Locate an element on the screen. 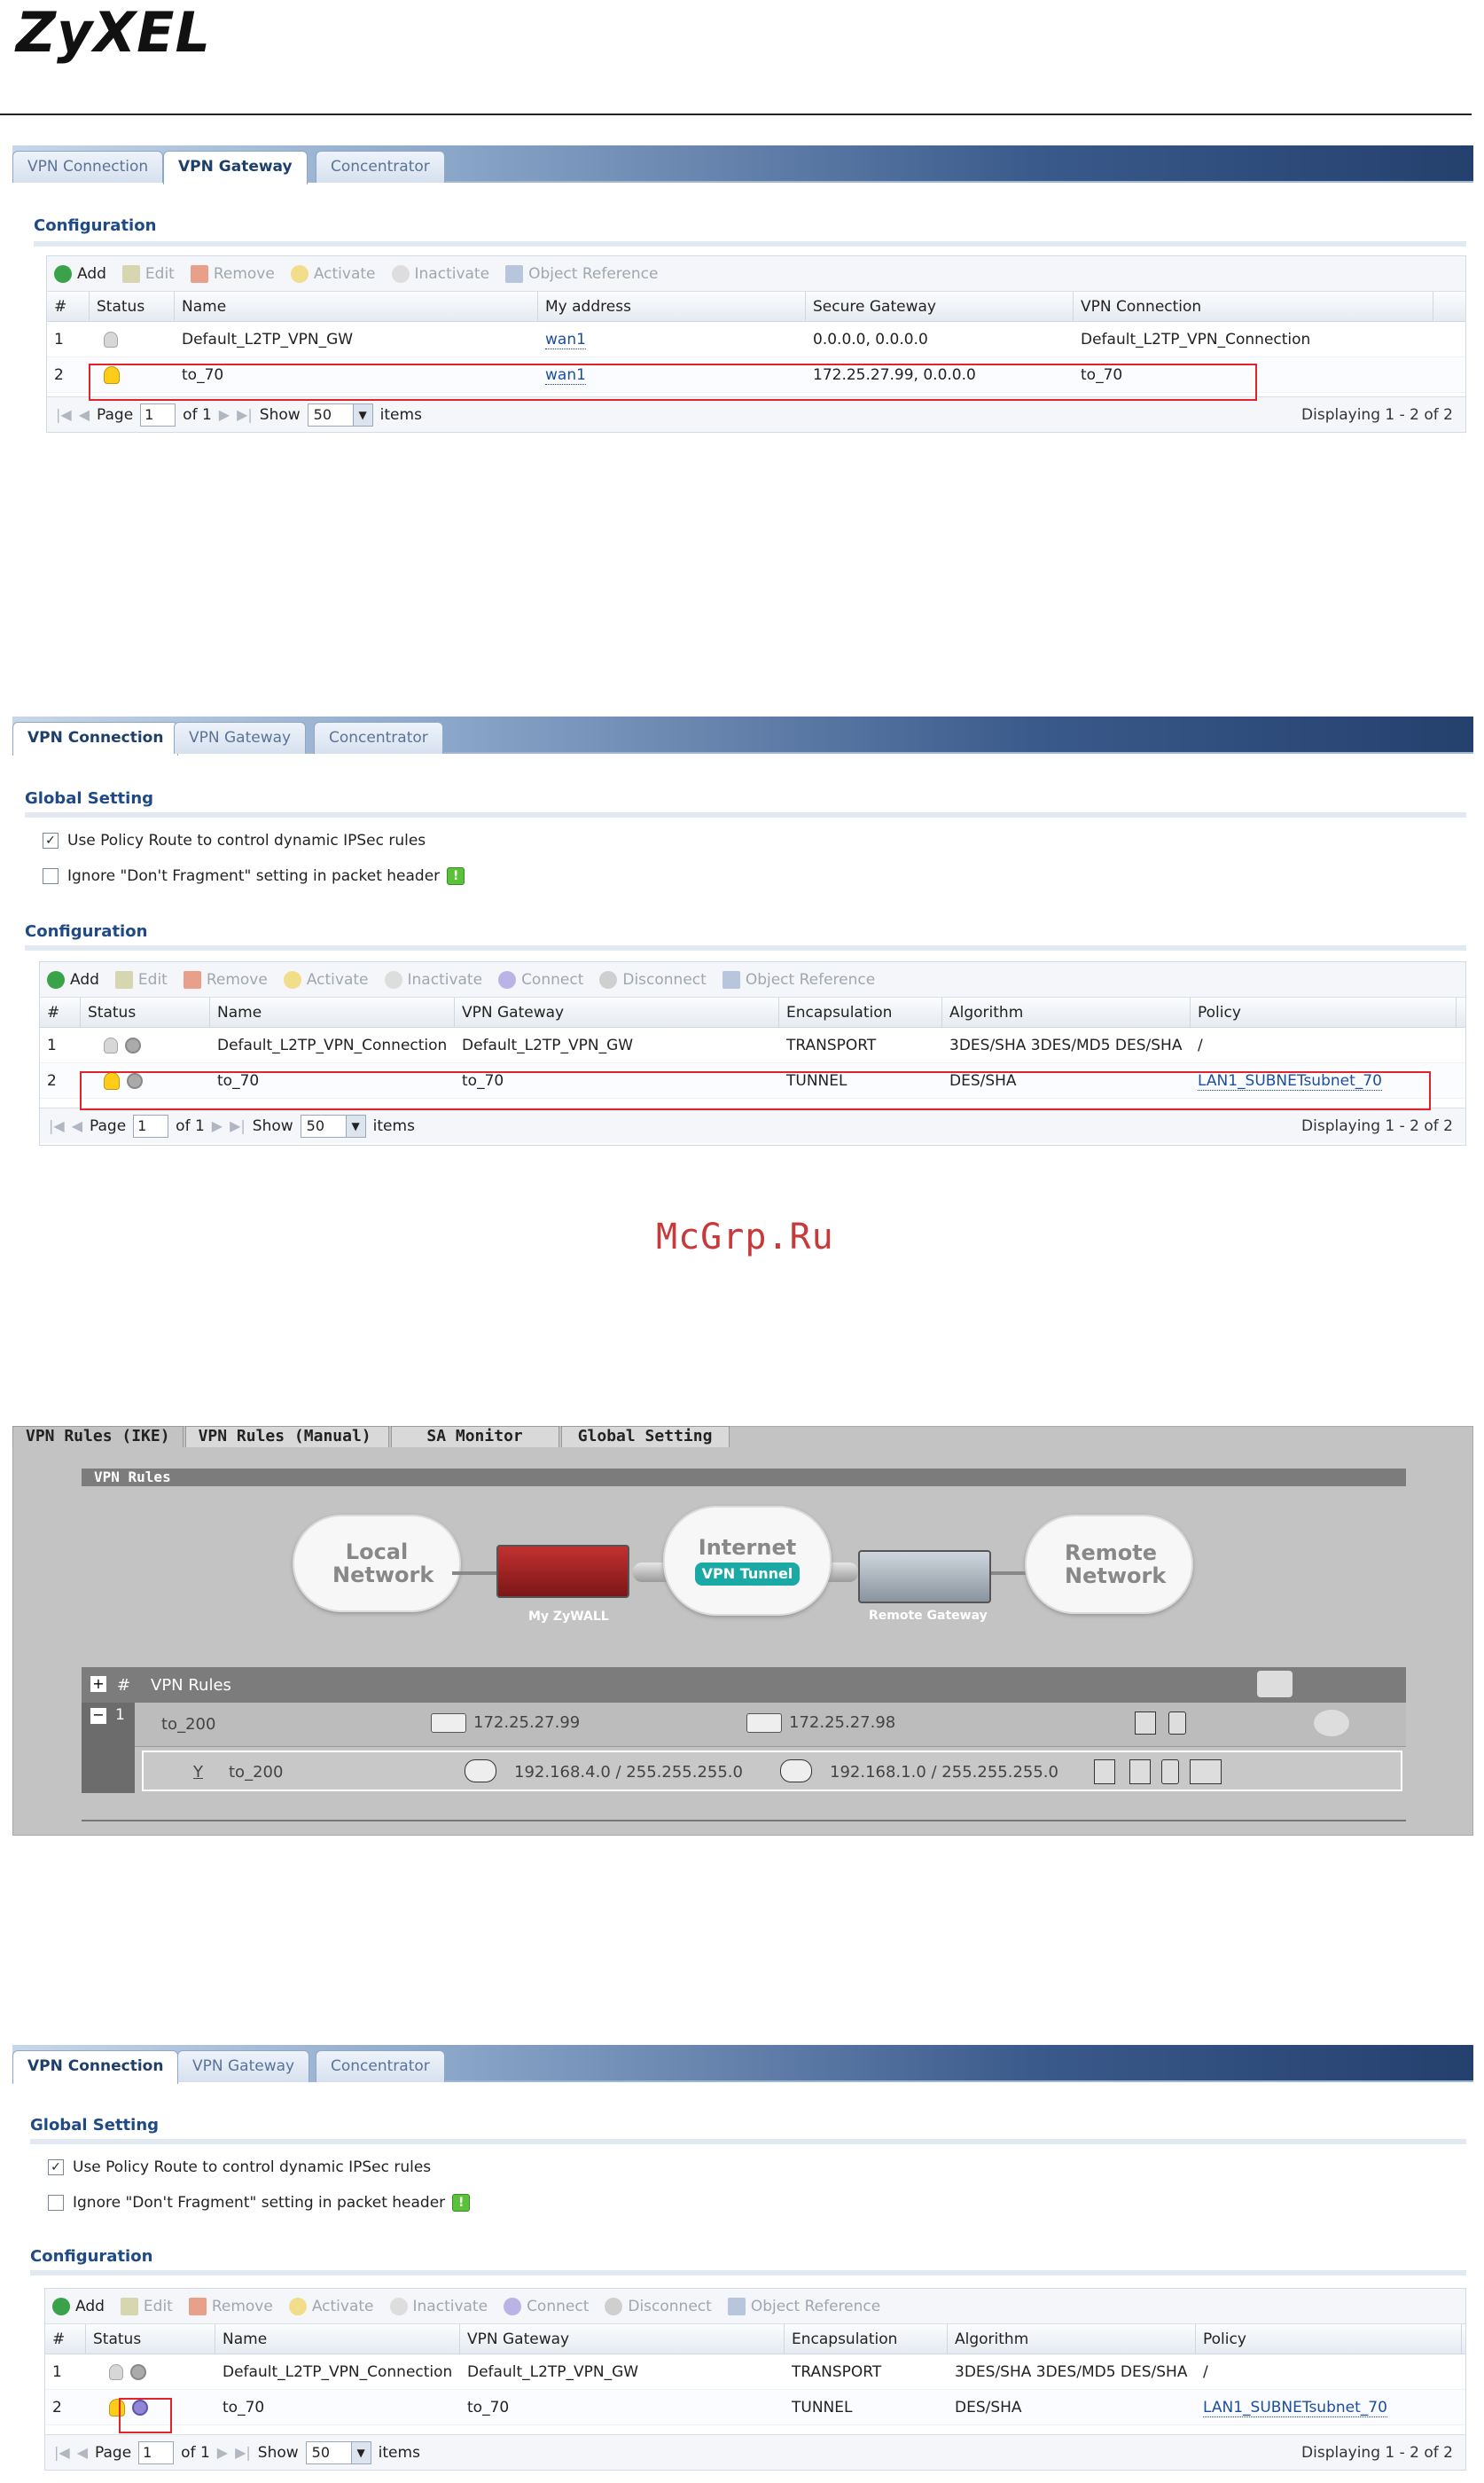 This screenshot has width=1484, height=2483. active-flag: Y is located at coordinates (198, 1772).